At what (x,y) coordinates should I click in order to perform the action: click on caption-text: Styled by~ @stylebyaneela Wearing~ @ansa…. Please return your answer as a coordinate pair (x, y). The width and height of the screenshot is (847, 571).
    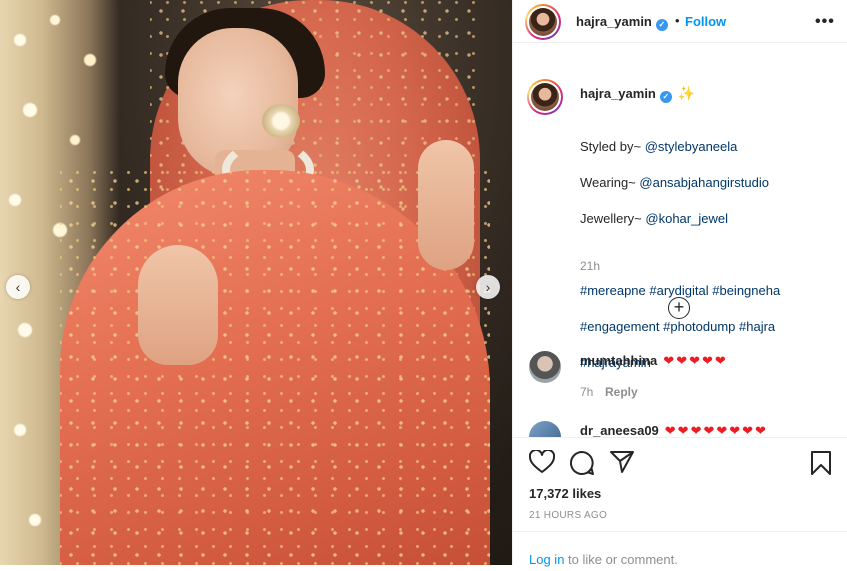
    Looking at the image, I should click on (705, 255).